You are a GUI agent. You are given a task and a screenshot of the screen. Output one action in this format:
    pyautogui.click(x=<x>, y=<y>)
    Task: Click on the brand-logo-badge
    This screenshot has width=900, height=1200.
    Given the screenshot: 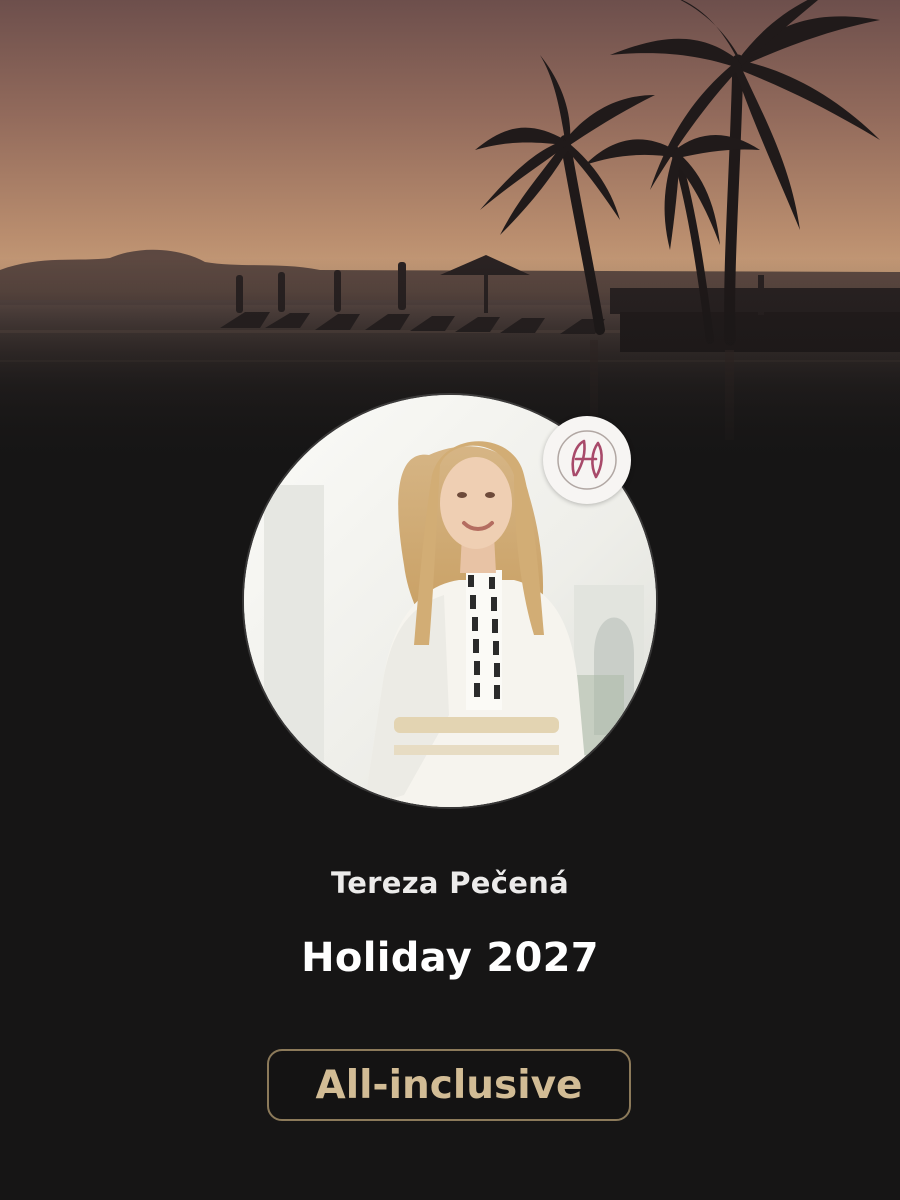 What is the action you would take?
    pyautogui.click(x=587, y=460)
    